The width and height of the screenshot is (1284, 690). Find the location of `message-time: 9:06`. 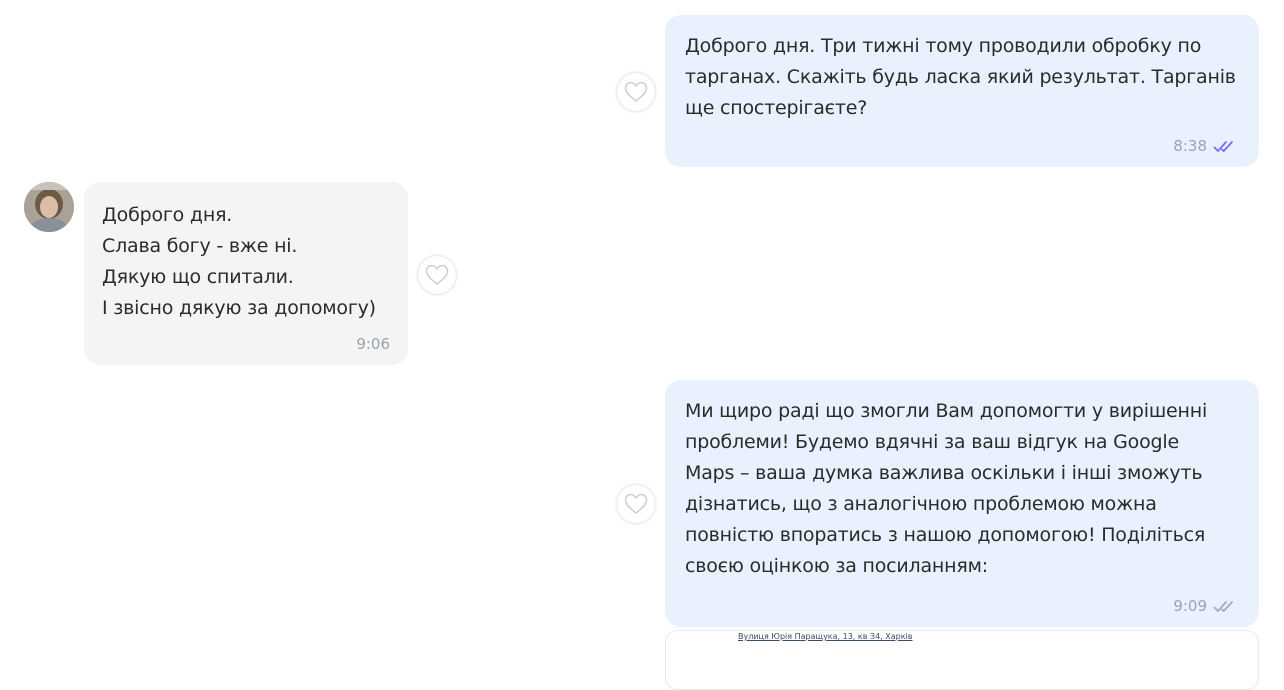

message-time: 9:06 is located at coordinates (373, 344).